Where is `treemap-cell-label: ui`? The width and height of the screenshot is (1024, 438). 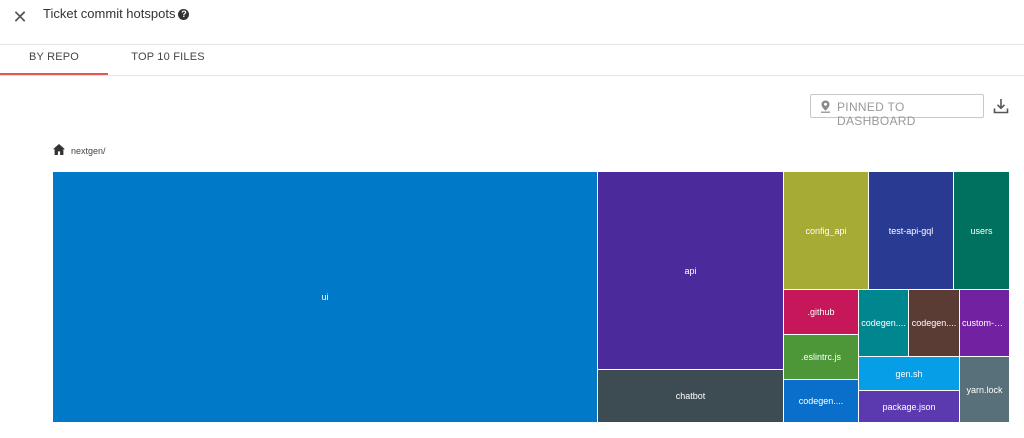
treemap-cell-label: ui is located at coordinates (325, 297).